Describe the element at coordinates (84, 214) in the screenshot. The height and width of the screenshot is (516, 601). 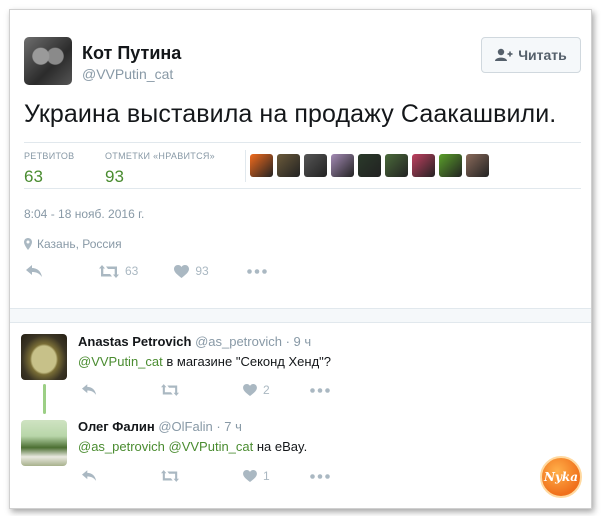
I see `tweet-timestamp: 8:04 - 18 нояб. 2016 г.` at that location.